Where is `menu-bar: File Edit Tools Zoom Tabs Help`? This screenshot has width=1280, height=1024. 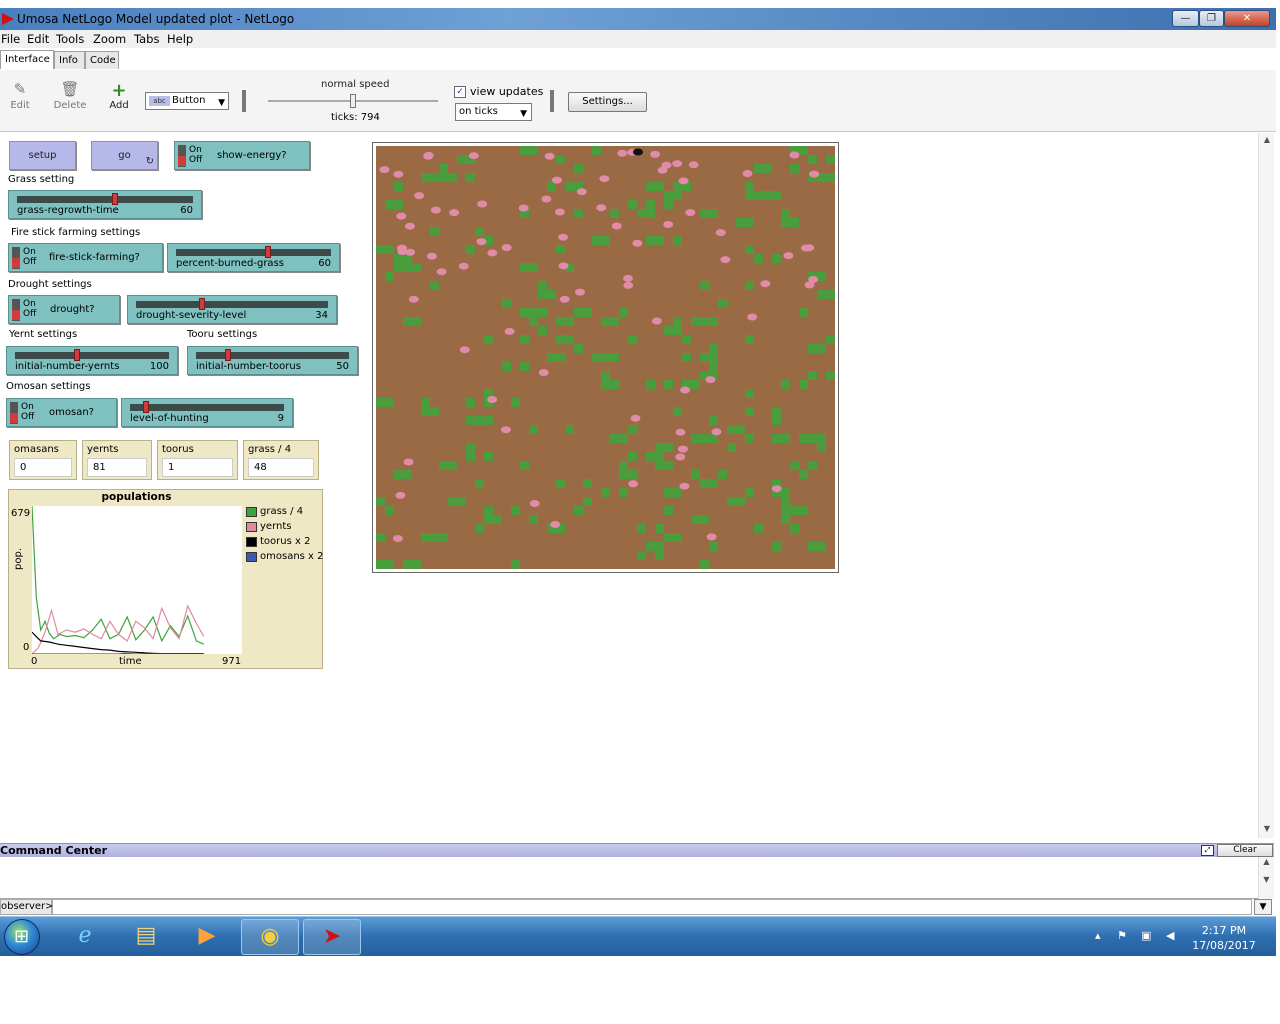 menu-bar: File Edit Tools Zoom Tabs Help is located at coordinates (638, 39).